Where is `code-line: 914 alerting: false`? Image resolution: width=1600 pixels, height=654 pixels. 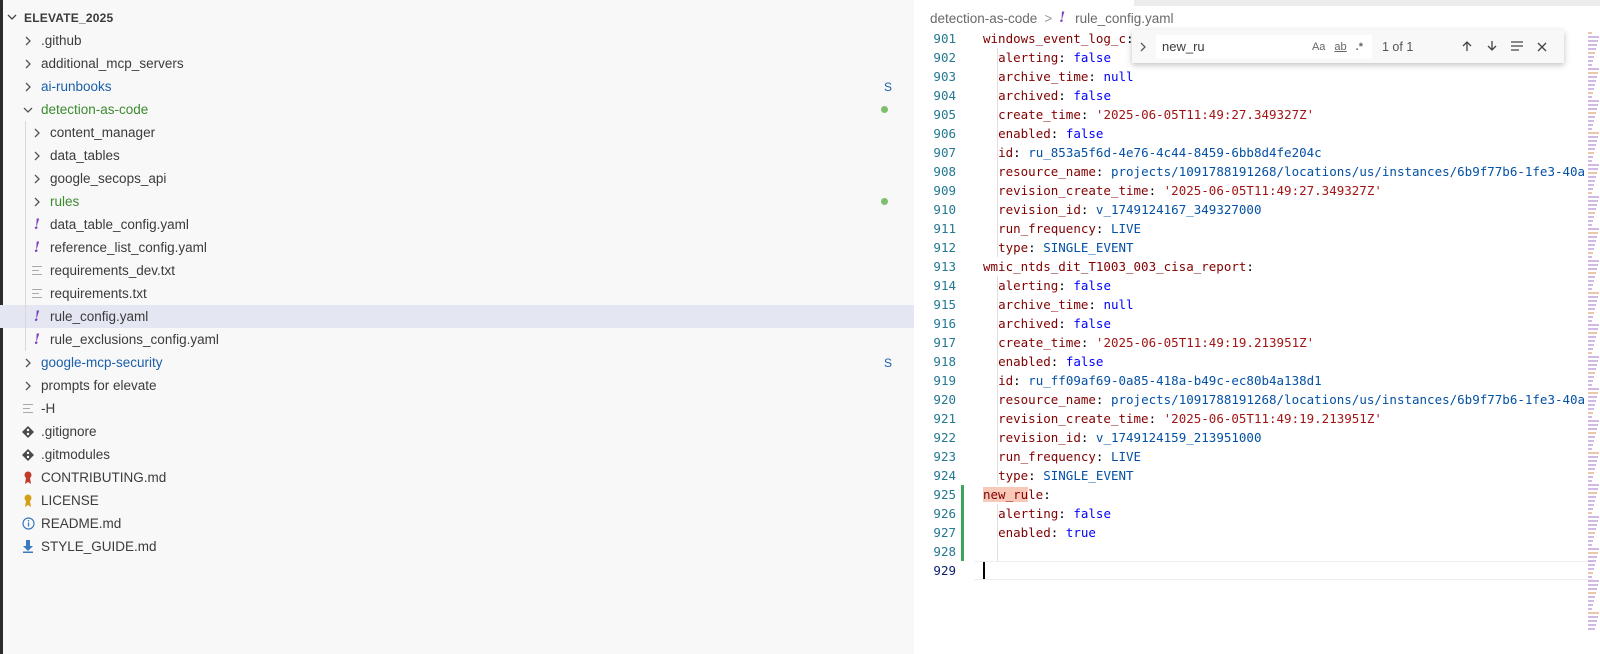
code-line: 914 alerting: false is located at coordinates (1257, 285).